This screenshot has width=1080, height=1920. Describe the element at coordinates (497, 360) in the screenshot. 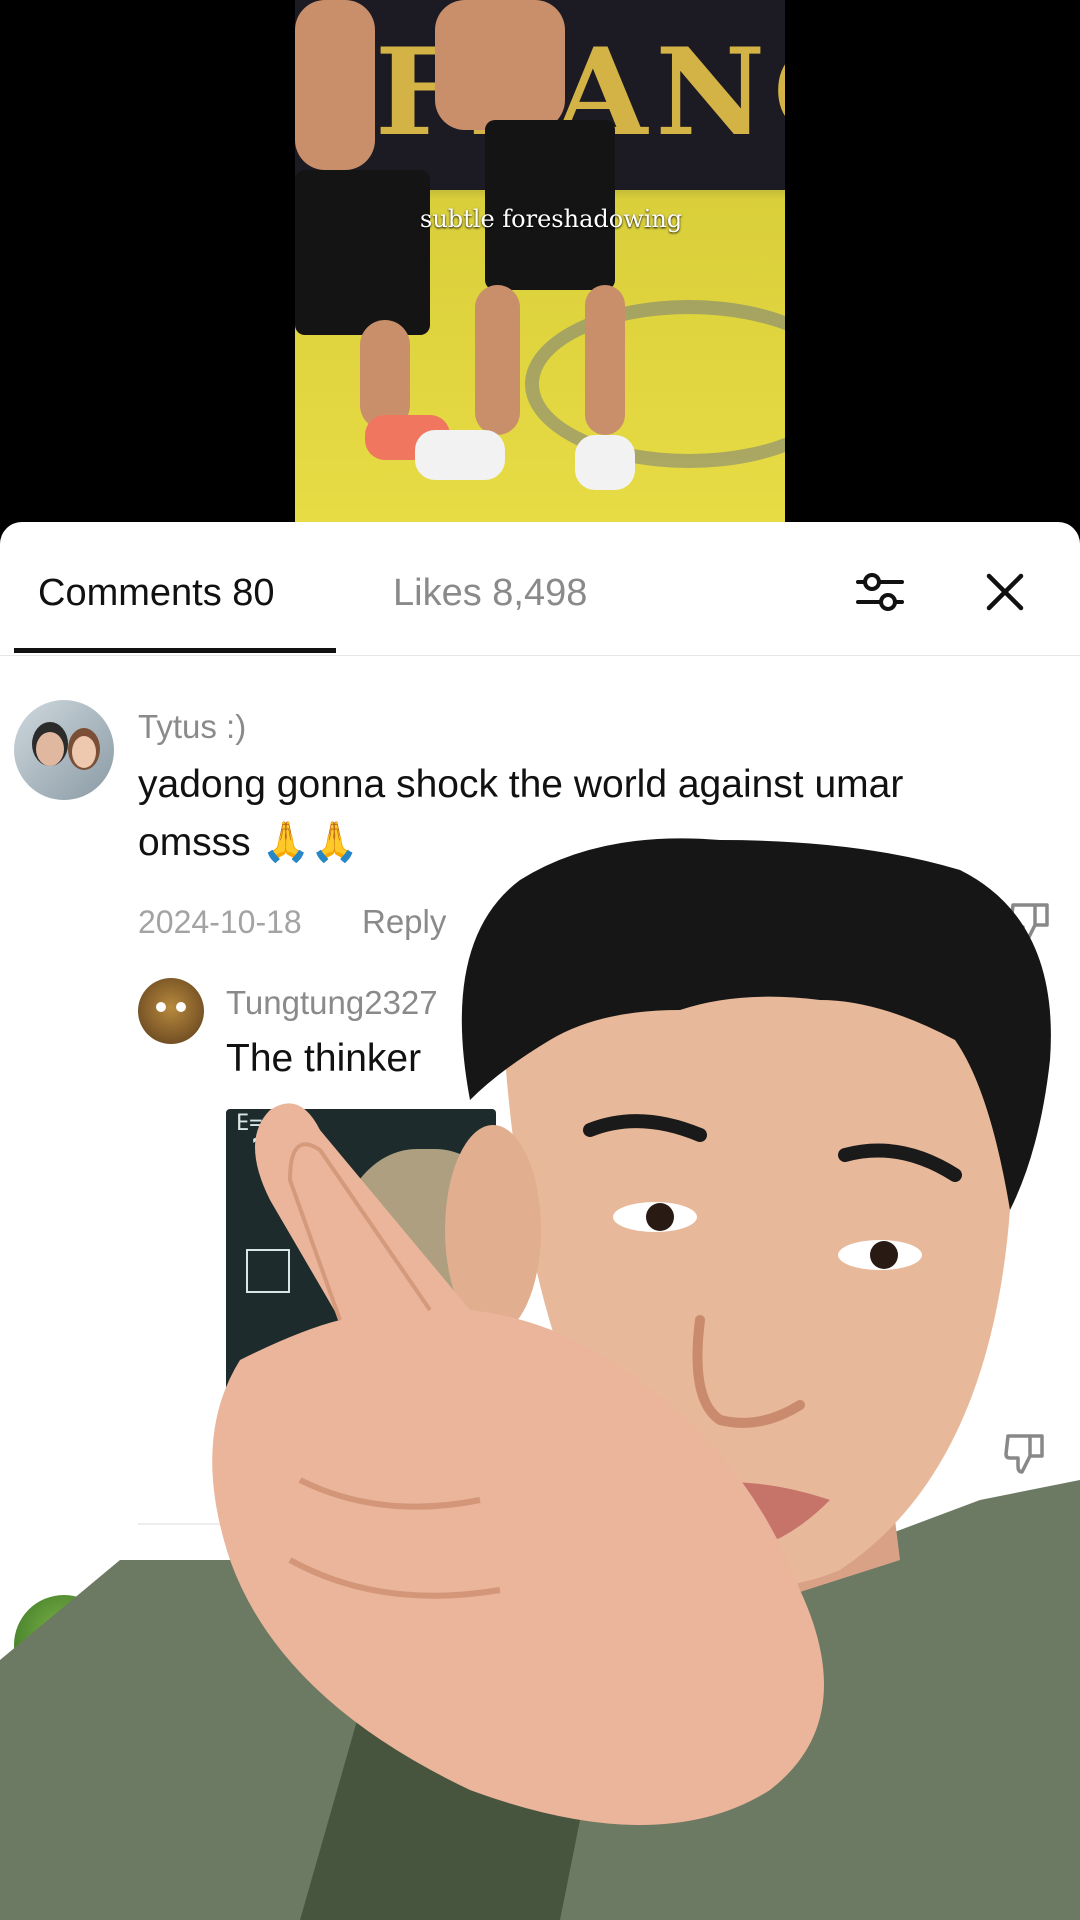

I see `fighter-right-leg1` at that location.